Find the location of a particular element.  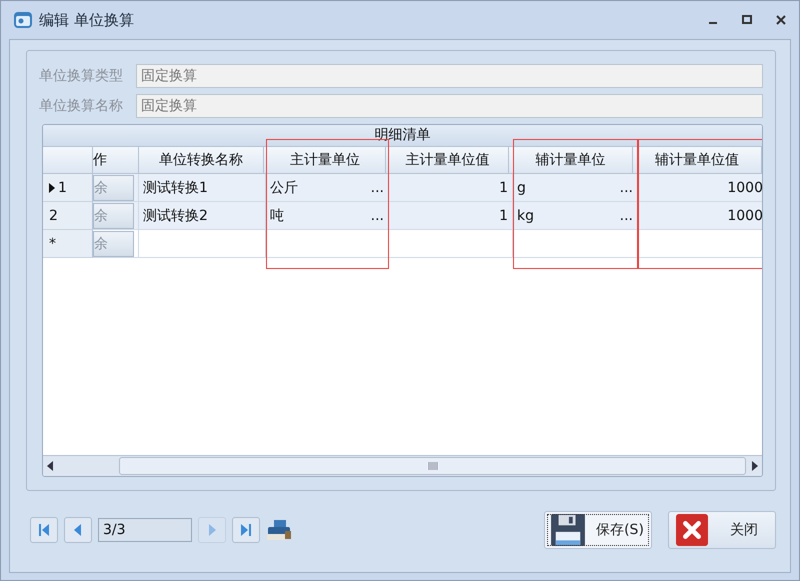

column-header: 主计量单位值 is located at coordinates (448, 160).